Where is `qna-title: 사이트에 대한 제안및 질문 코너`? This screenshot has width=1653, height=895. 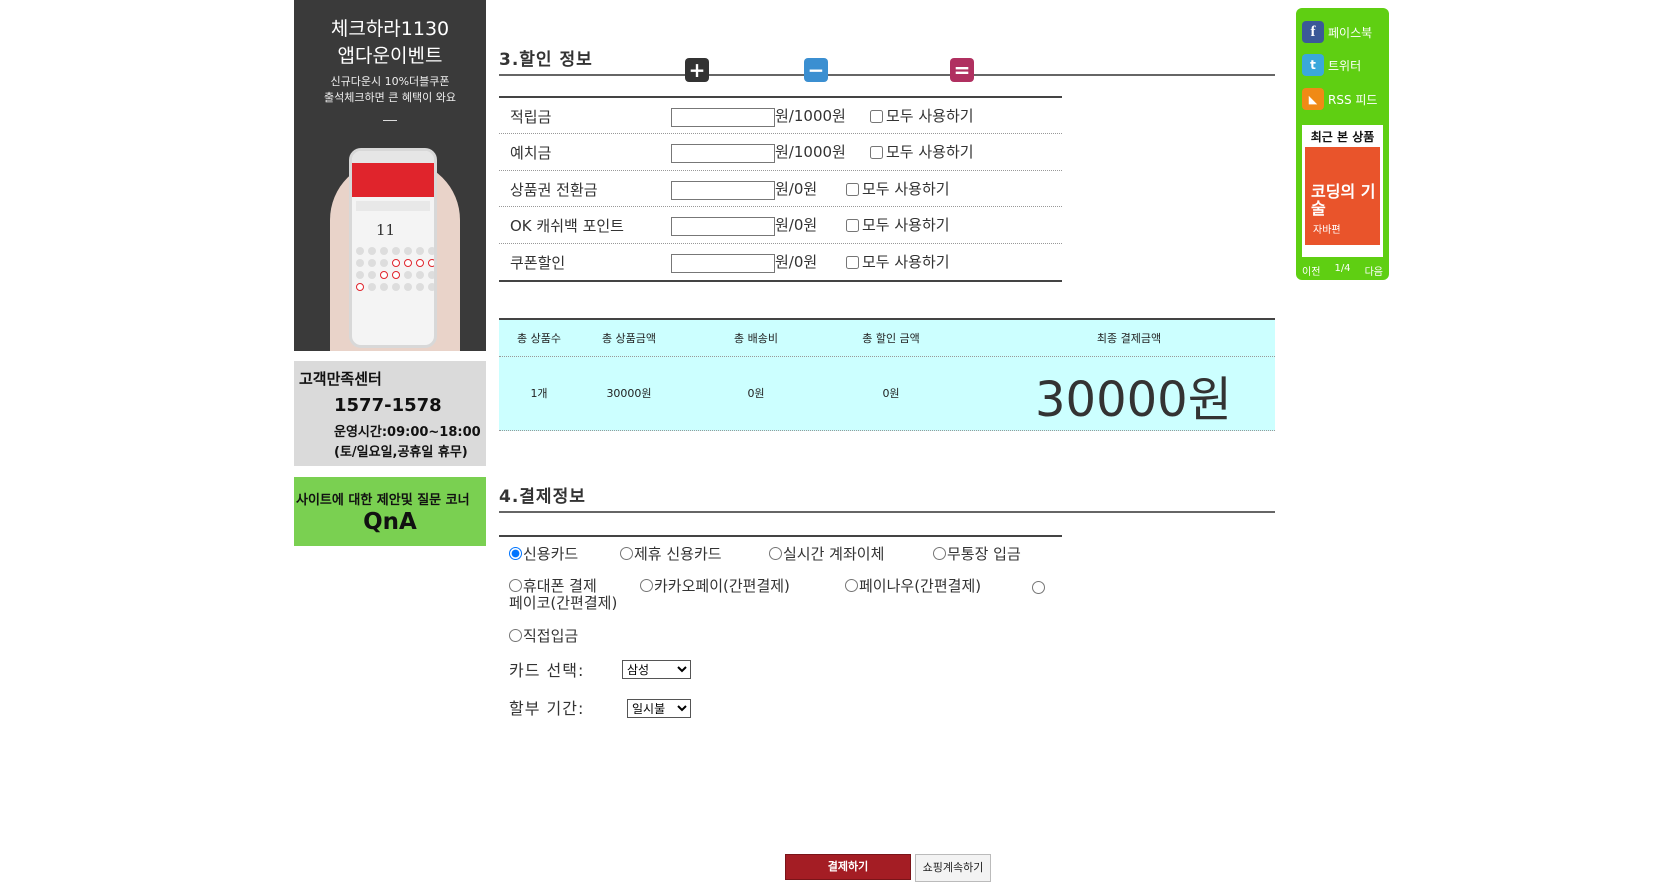 qna-title: 사이트에 대한 제안및 질문 코너 is located at coordinates (383, 500).